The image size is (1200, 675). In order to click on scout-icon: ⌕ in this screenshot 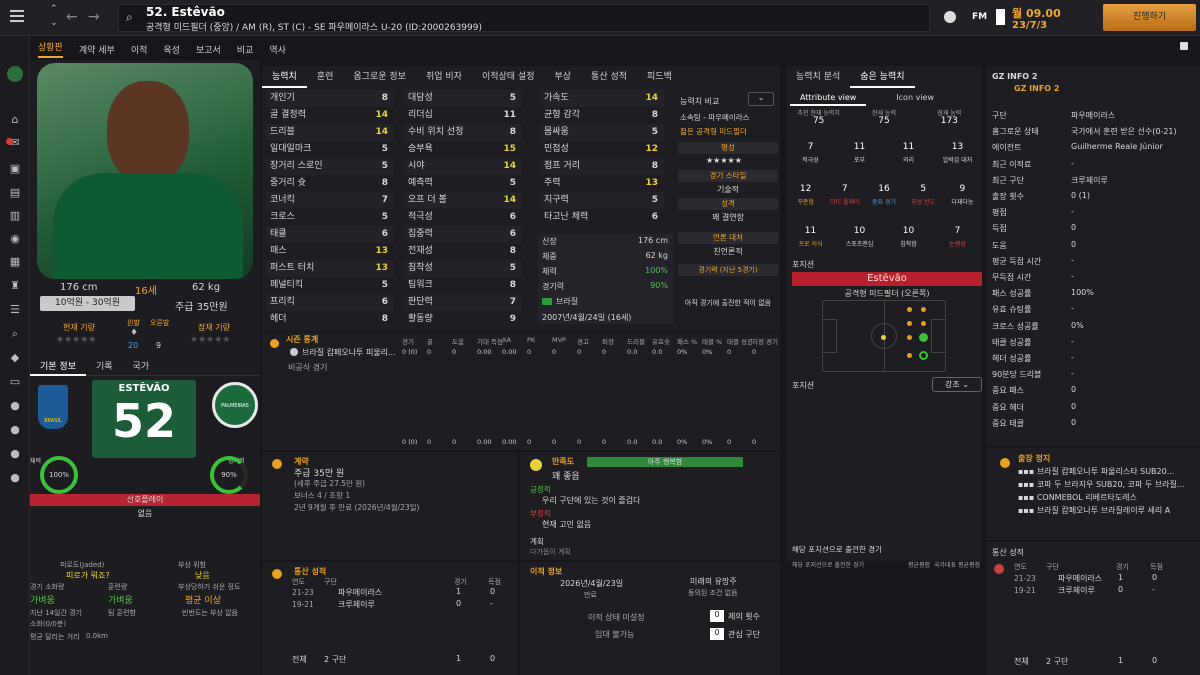, I will do `click(15, 334)`.